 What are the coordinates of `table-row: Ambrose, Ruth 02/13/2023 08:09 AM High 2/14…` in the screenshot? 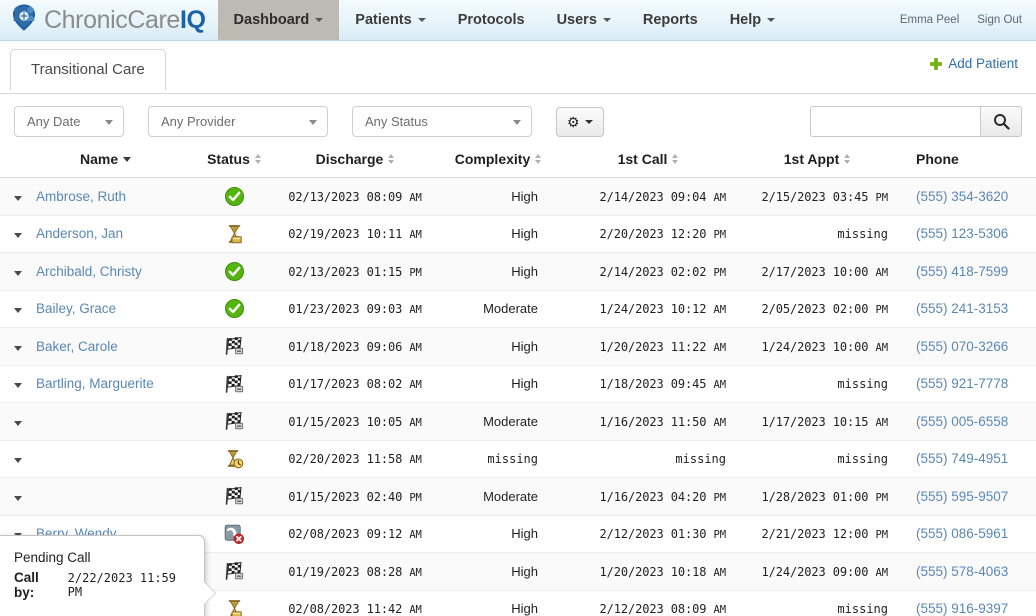 It's located at (518, 196).